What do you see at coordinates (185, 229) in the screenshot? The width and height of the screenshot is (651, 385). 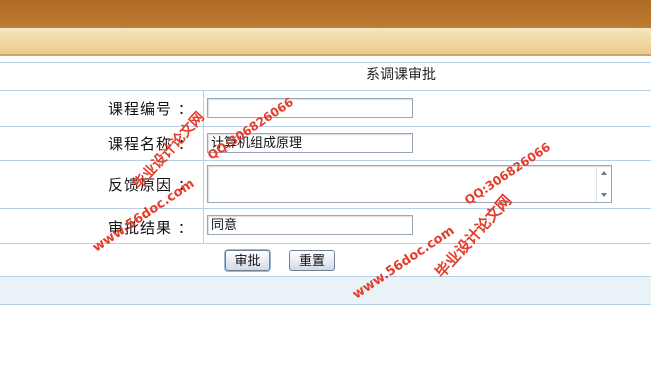 I see `approval-result-colon: ：` at bounding box center [185, 229].